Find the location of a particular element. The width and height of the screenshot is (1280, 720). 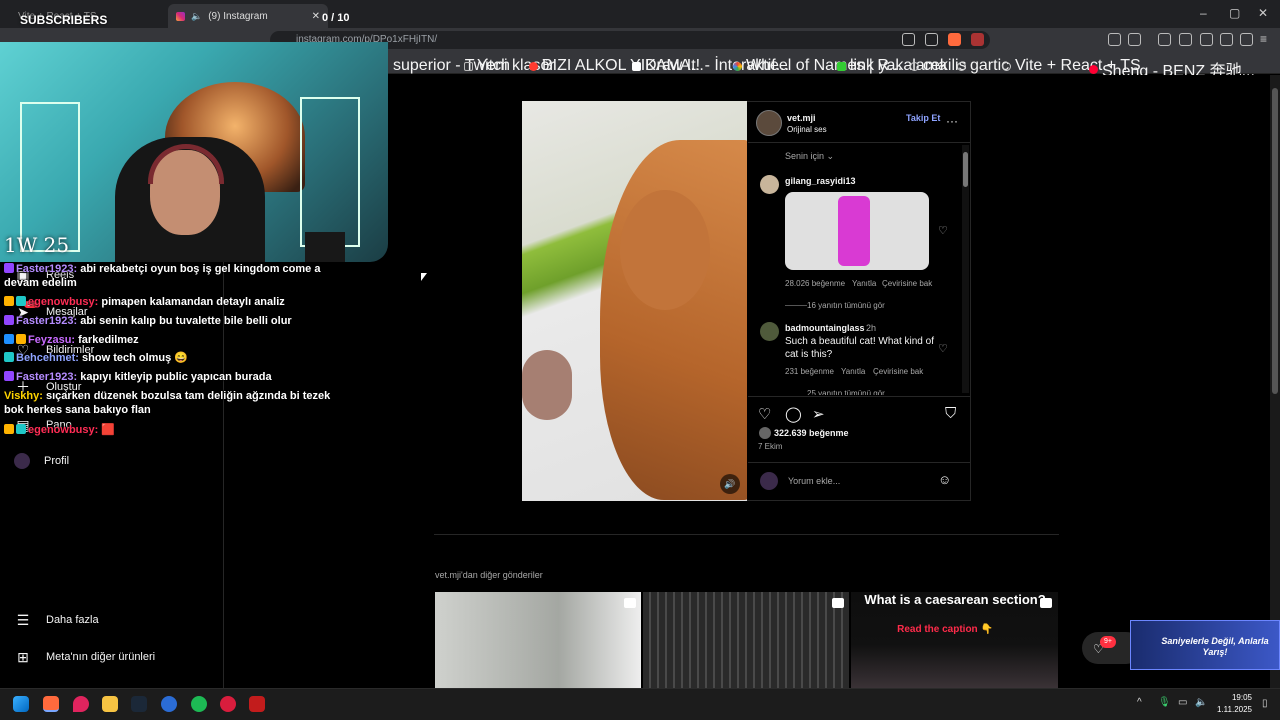

steam-icon is located at coordinates (139, 704).